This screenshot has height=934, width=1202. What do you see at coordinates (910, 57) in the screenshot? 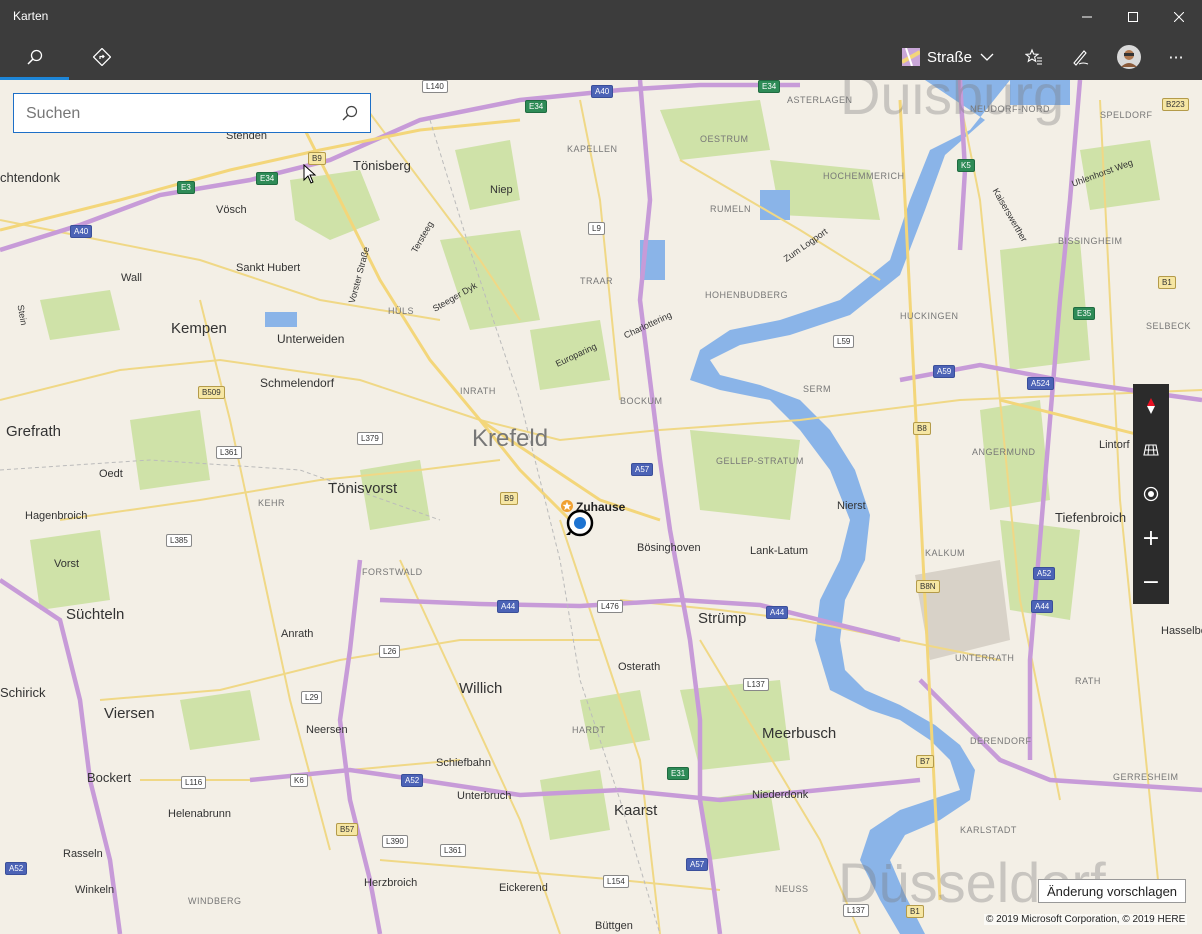
I see `road-style-icon` at bounding box center [910, 57].